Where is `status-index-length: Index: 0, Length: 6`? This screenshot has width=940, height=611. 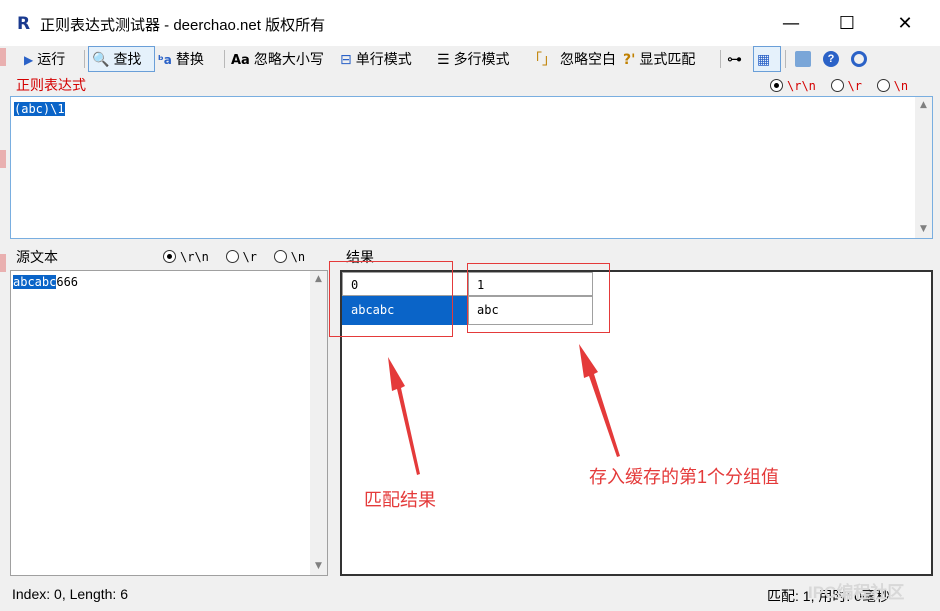
status-index-length: Index: 0, Length: 6 is located at coordinates (70, 594).